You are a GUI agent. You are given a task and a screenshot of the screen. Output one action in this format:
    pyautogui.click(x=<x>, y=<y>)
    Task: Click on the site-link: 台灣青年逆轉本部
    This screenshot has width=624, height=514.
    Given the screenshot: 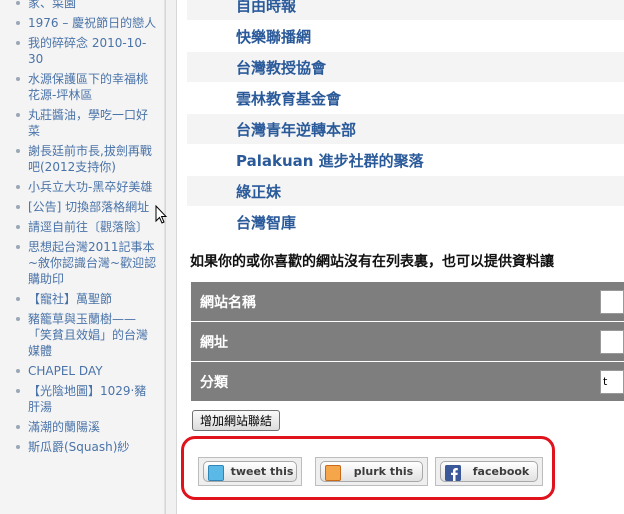 What is the action you would take?
    pyautogui.click(x=405, y=129)
    